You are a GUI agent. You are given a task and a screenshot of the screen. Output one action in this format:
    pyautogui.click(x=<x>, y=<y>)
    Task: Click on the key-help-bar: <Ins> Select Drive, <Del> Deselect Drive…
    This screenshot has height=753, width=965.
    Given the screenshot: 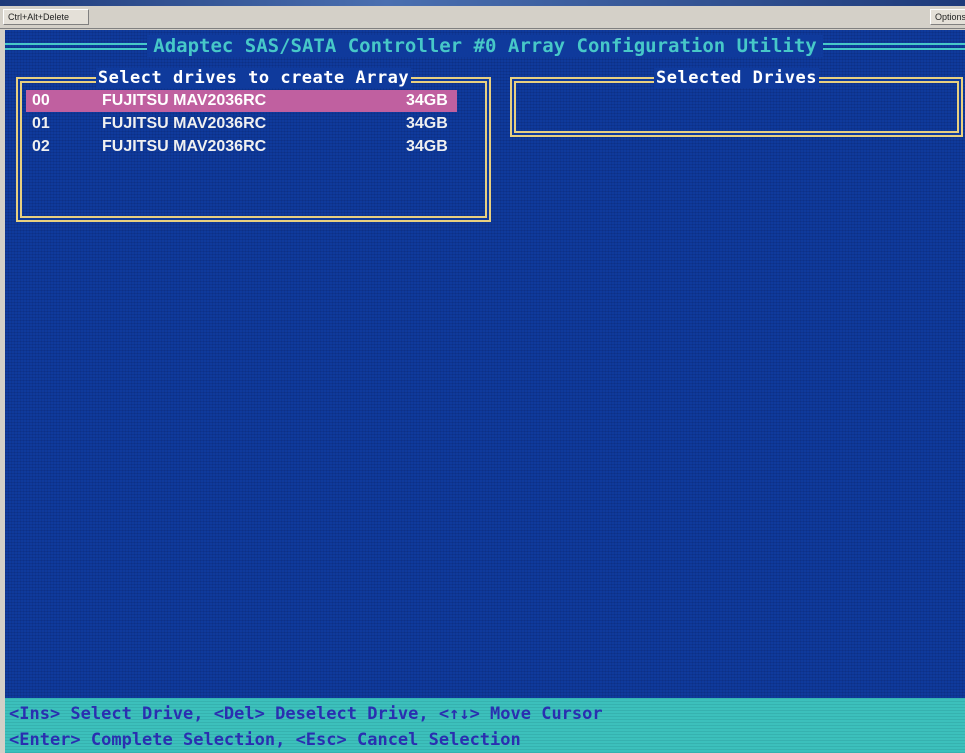 What is the action you would take?
    pyautogui.click(x=485, y=725)
    